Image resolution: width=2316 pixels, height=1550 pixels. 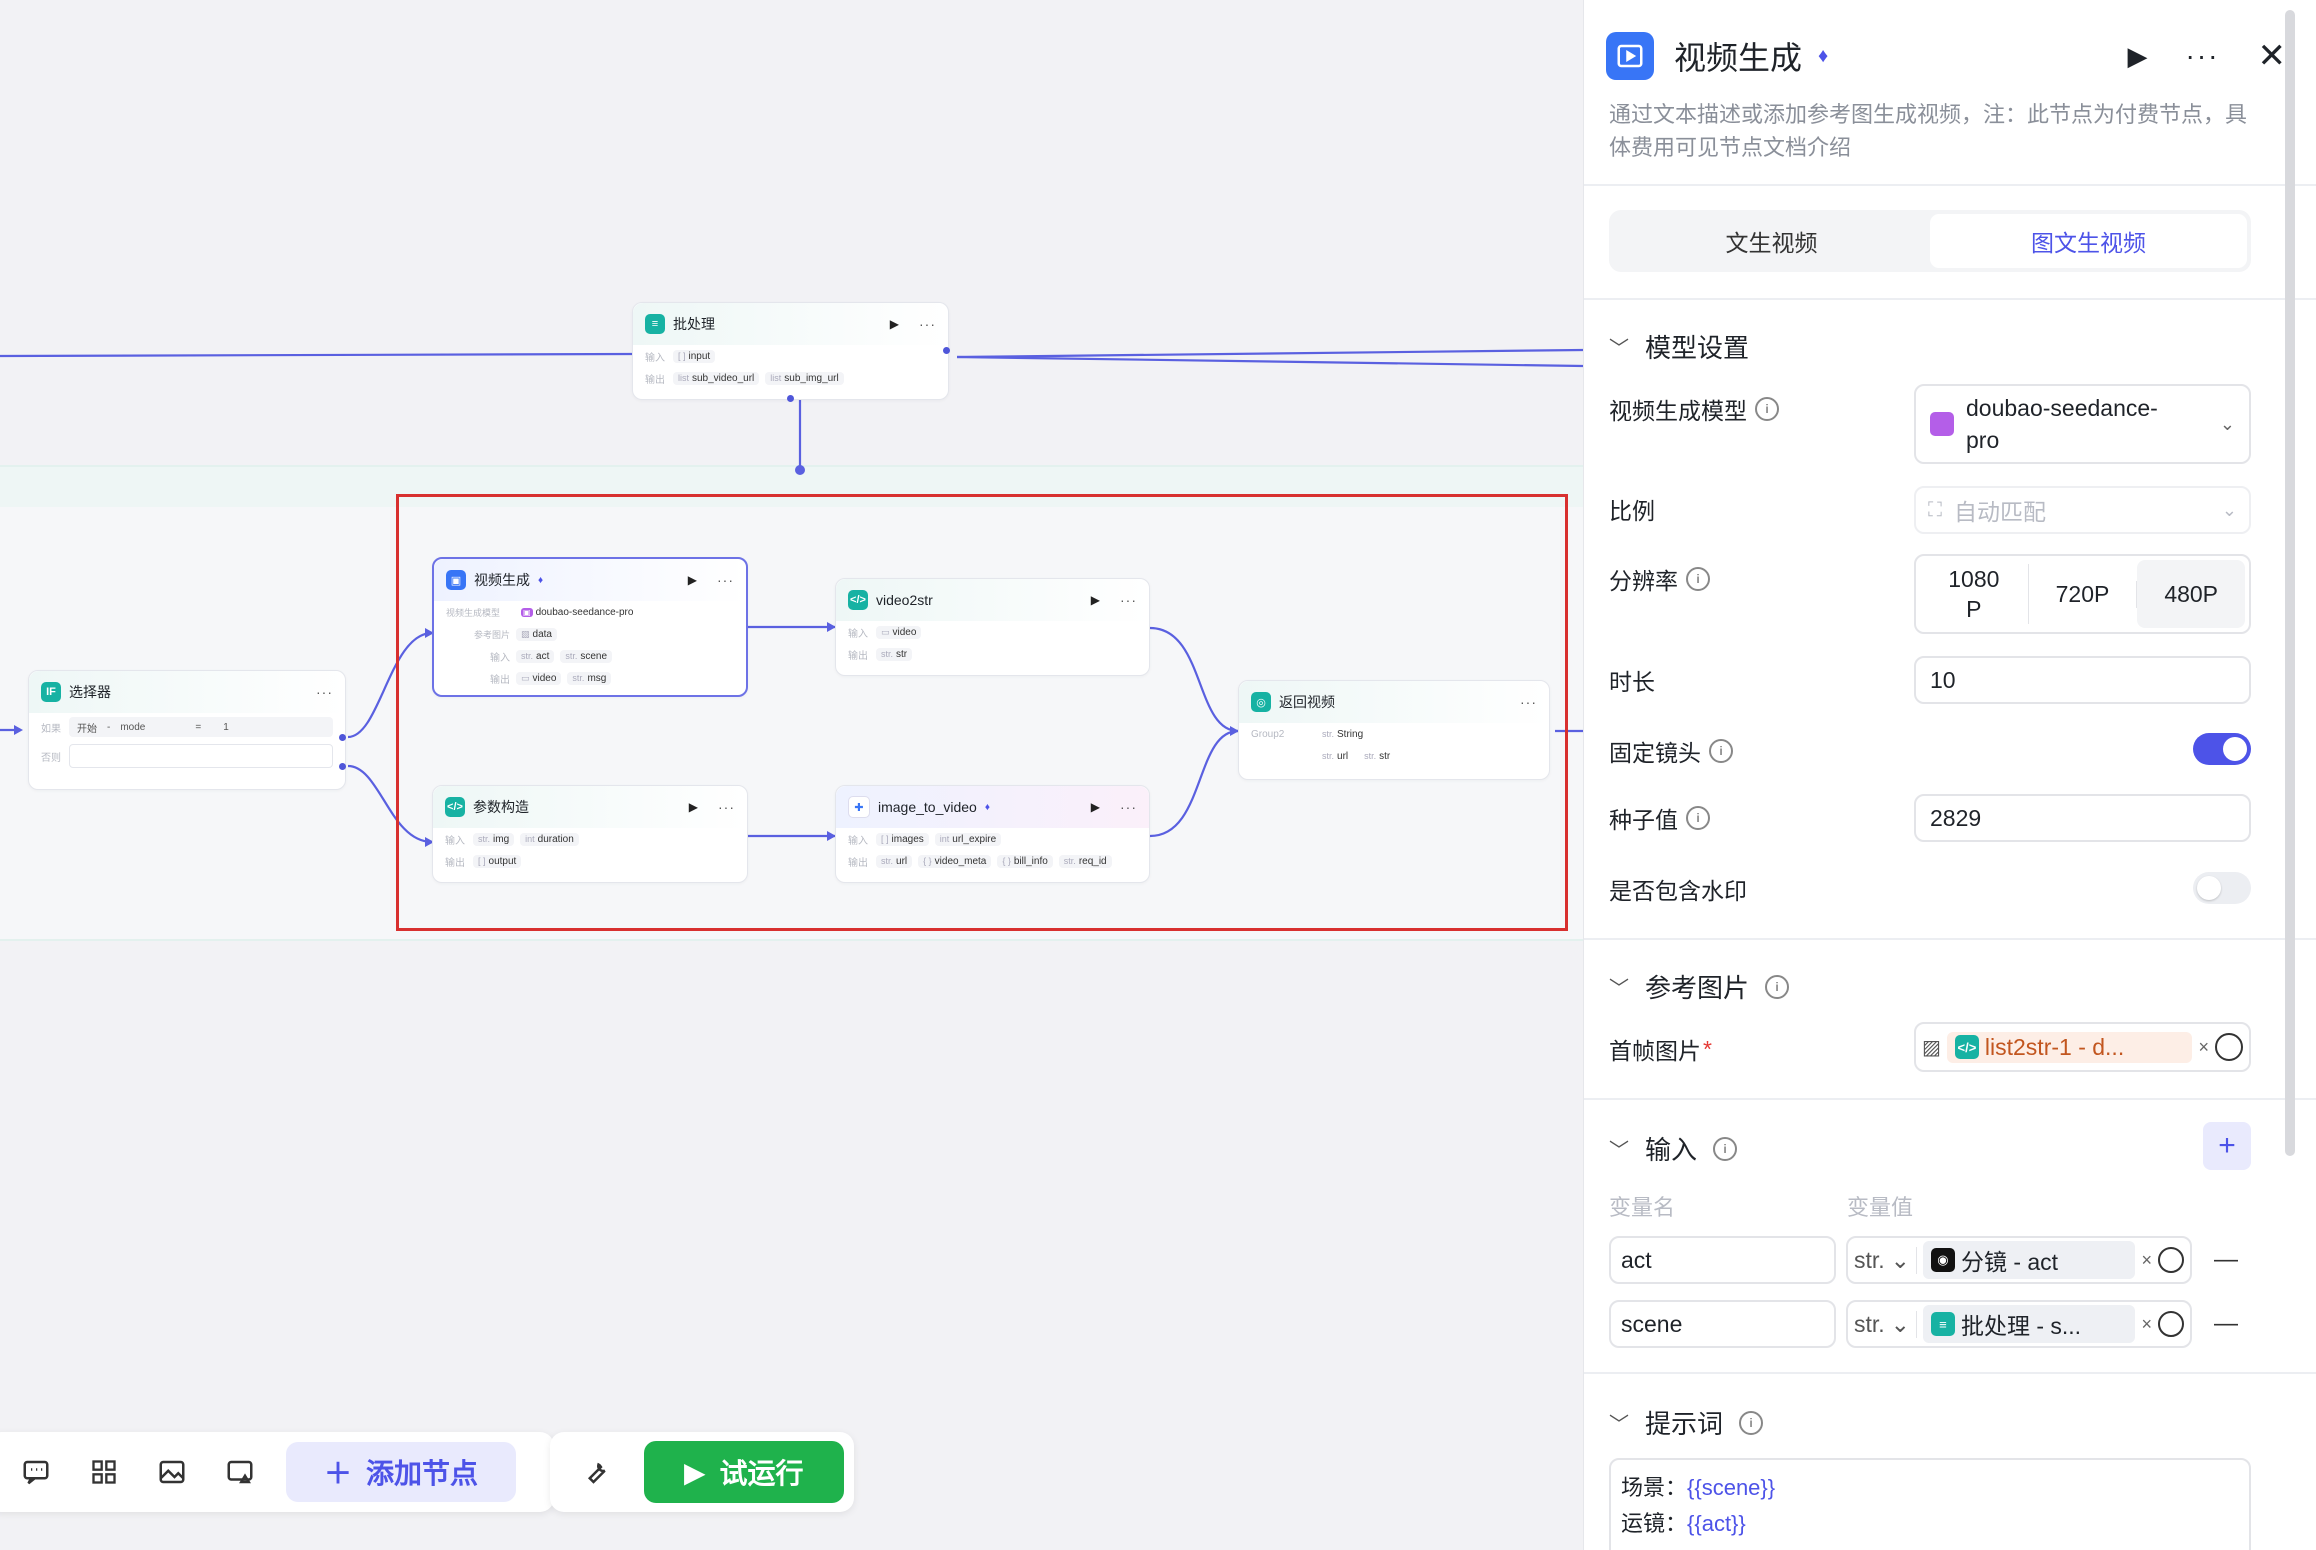 What do you see at coordinates (2083, 594) in the screenshot?
I see `resolution-720p: 720P` at bounding box center [2083, 594].